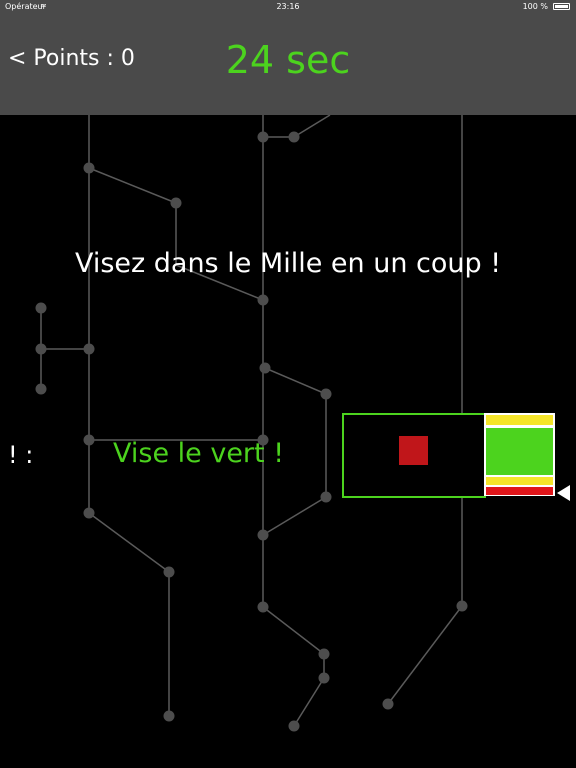  Describe the element at coordinates (519, 420) in the screenshot. I see `meter-yellow-top` at that location.